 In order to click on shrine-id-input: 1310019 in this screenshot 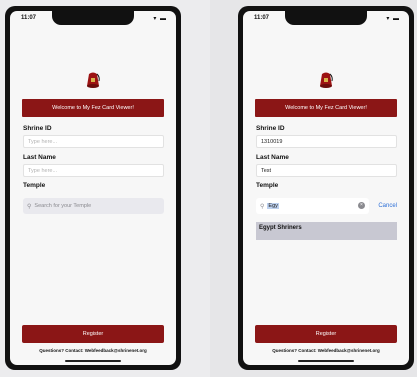, I will do `click(326, 141)`.